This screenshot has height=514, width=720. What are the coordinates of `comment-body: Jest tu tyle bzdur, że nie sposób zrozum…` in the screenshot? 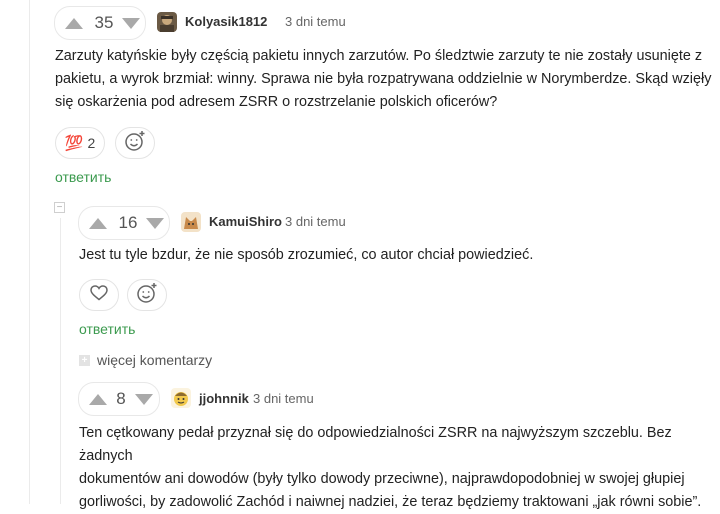 It's located at (394, 255).